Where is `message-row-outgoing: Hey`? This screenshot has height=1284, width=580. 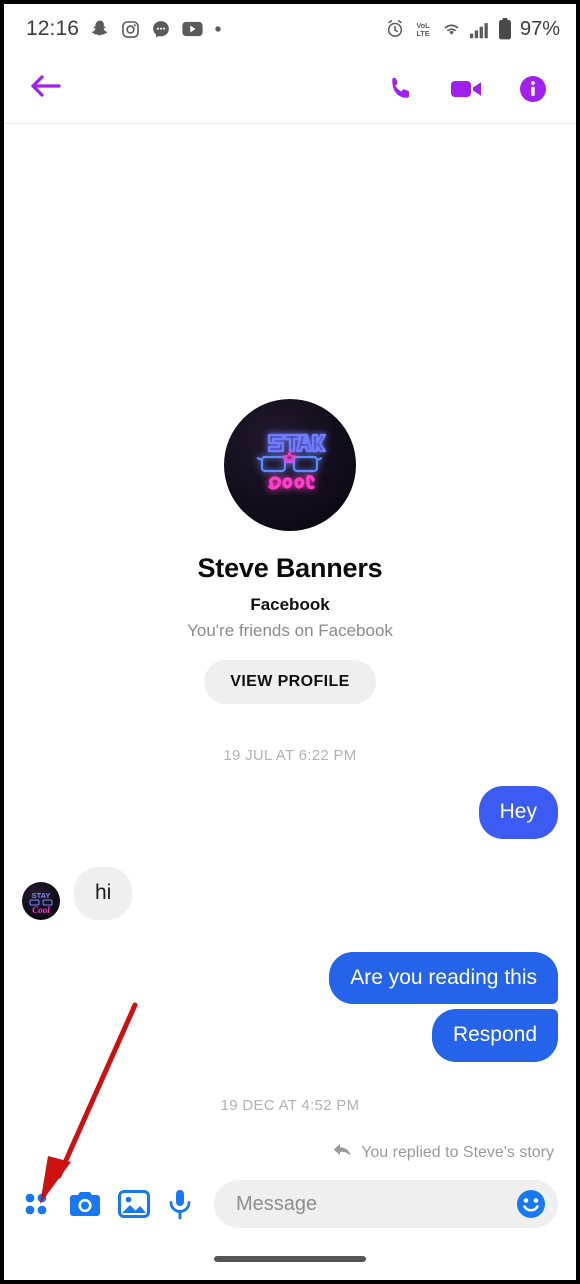
message-row-outgoing: Hey is located at coordinates (290, 812).